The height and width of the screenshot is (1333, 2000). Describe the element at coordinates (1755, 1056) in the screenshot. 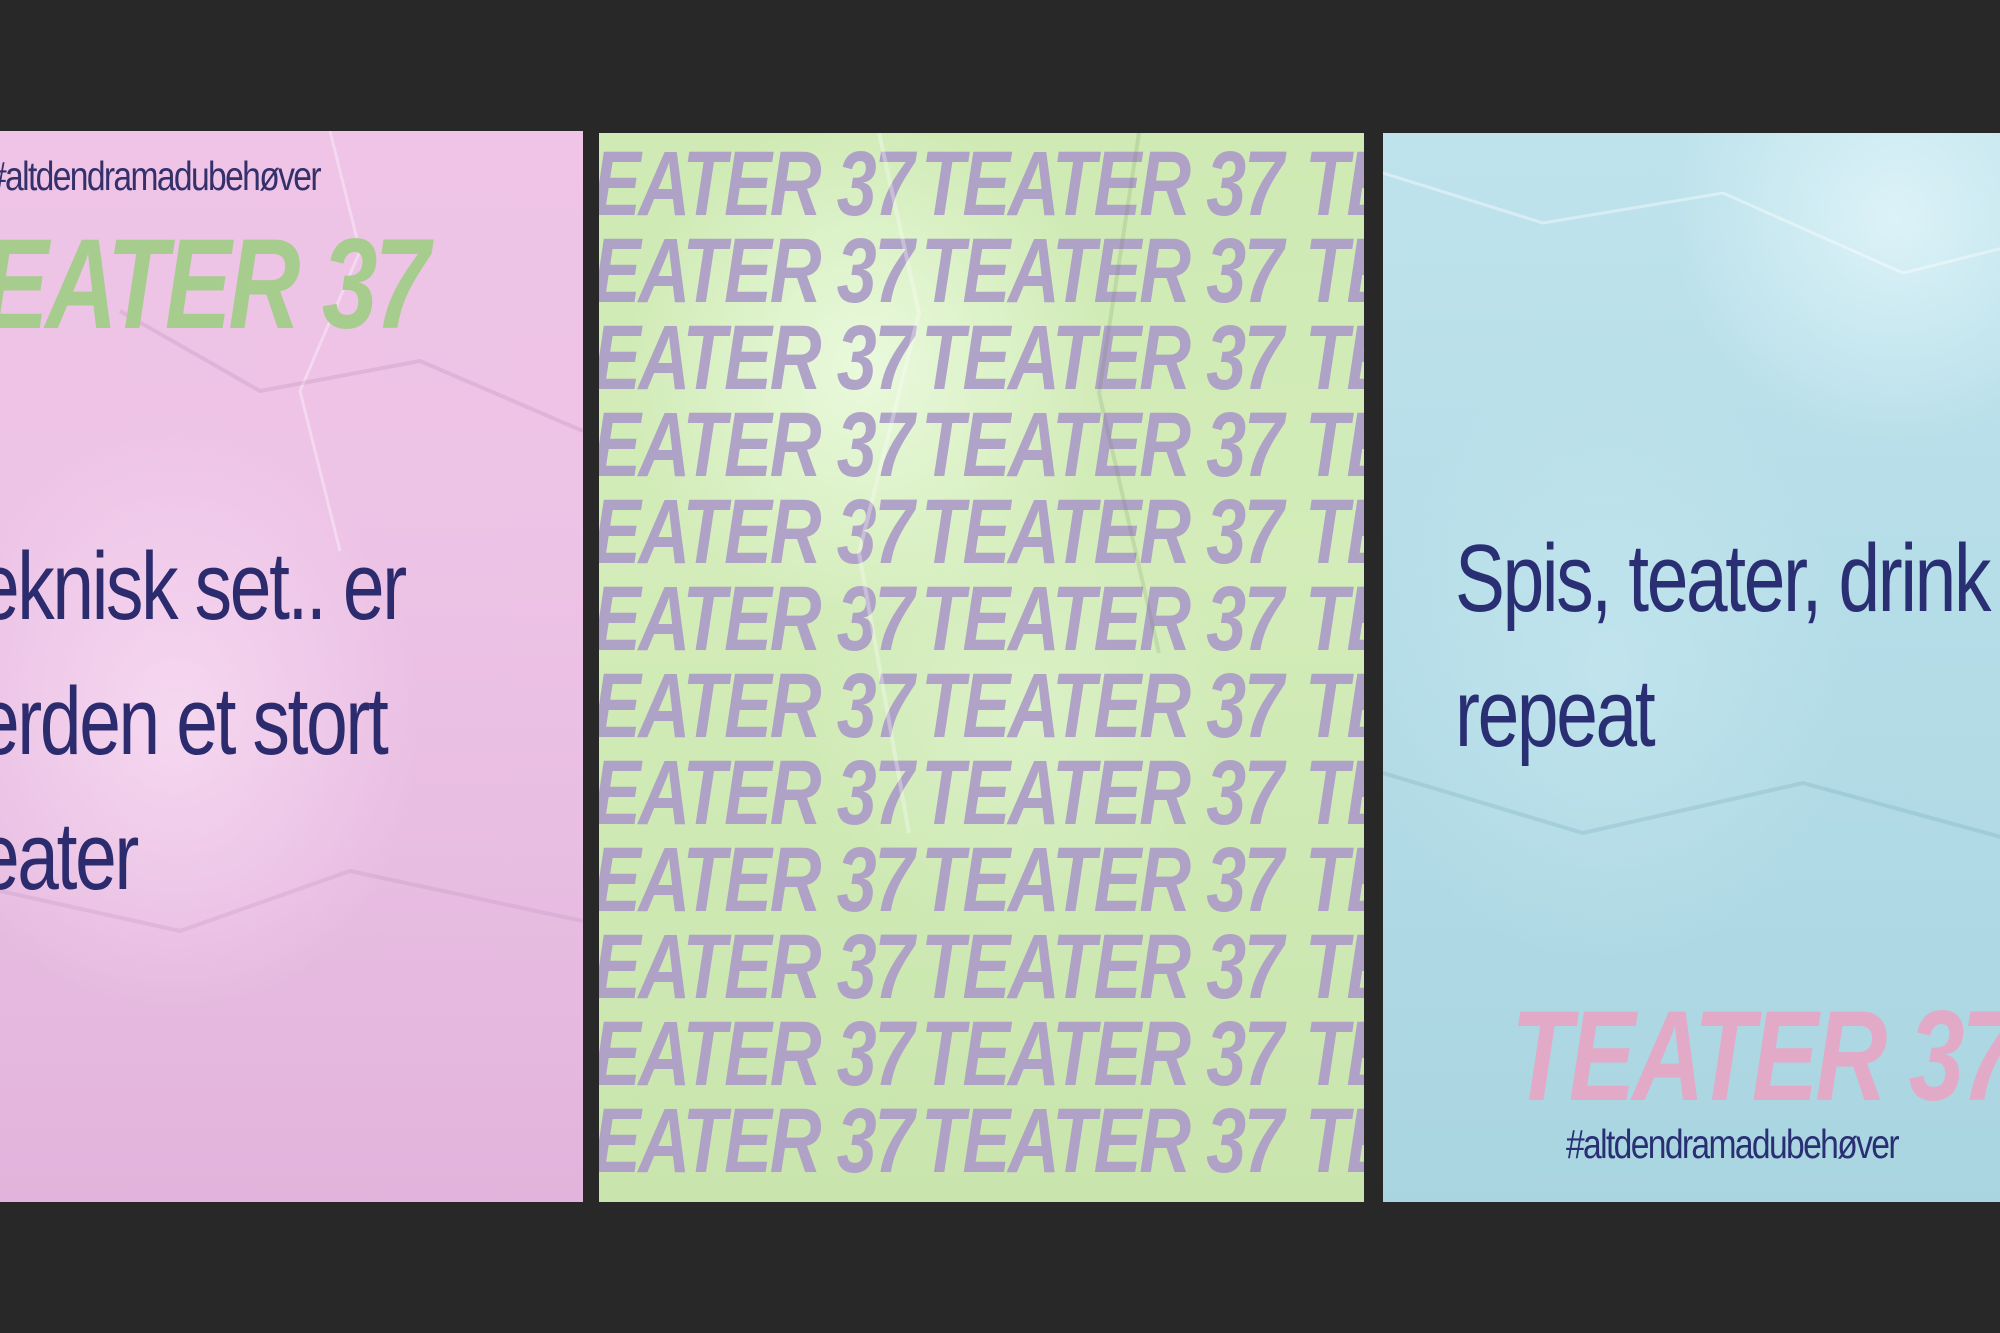

I see `blue-logo: TEATER 37` at that location.